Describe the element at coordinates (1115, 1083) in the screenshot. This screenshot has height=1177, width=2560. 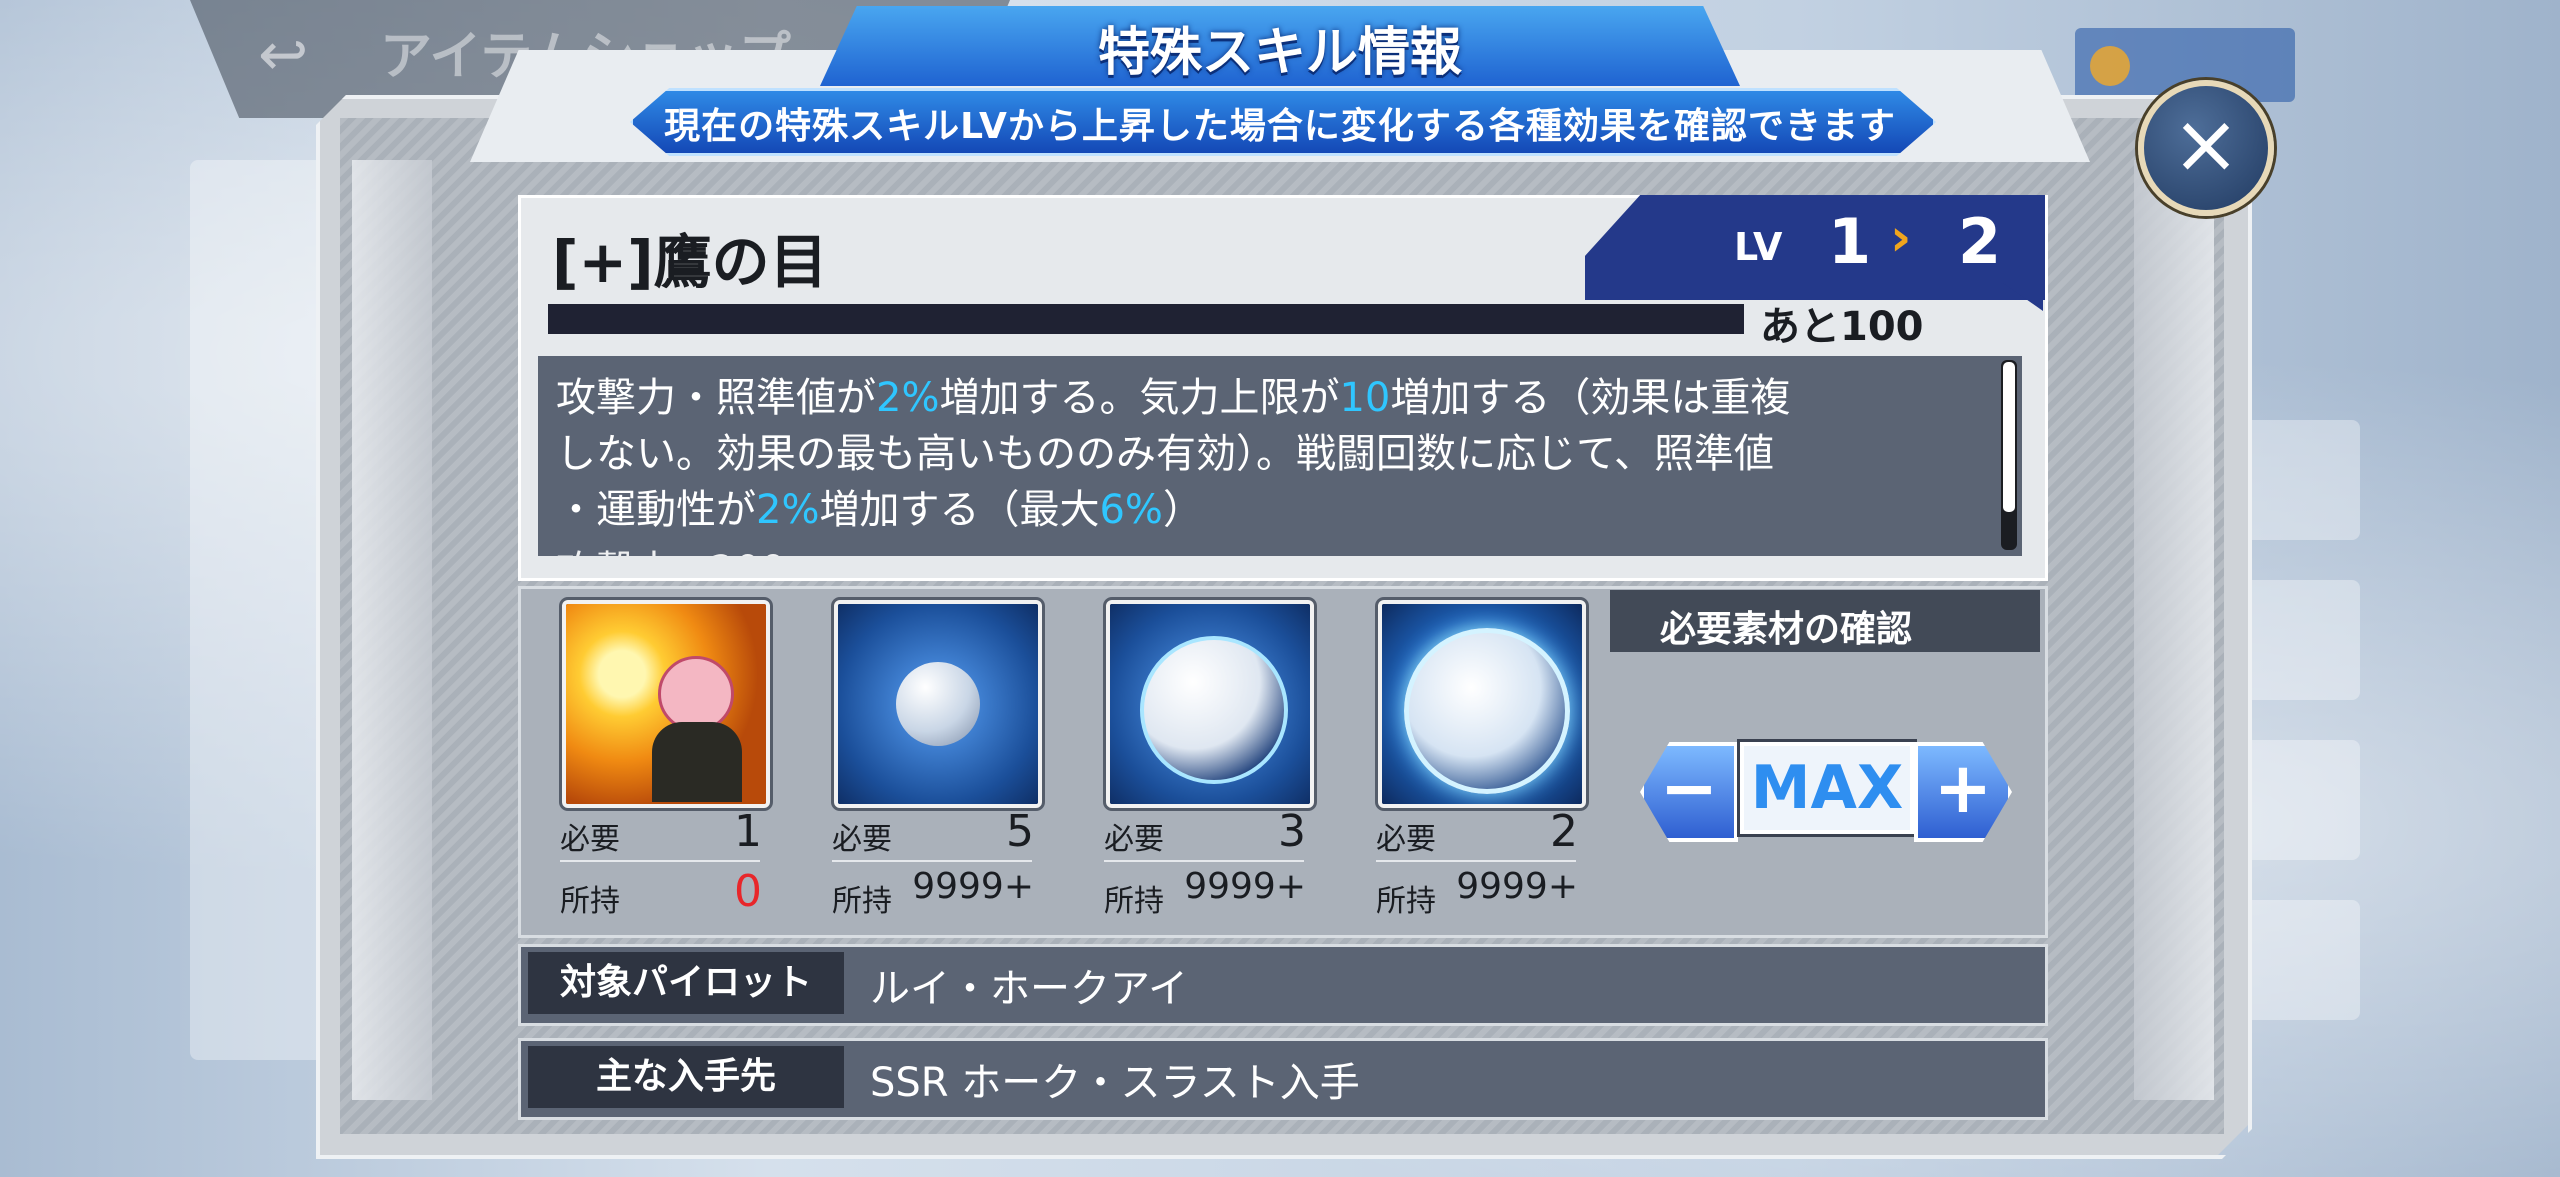
I see `source-value: SSR ホーク・スラスト入手` at that location.